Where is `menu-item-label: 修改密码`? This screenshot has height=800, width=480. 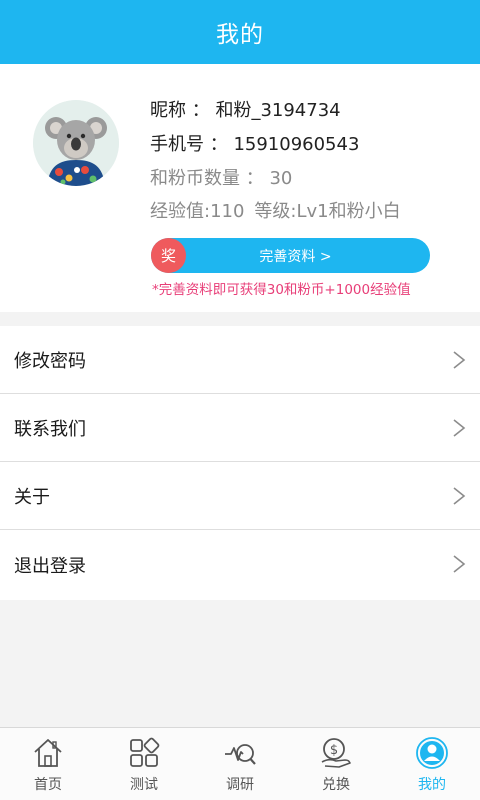 menu-item-label: 修改密码 is located at coordinates (50, 361).